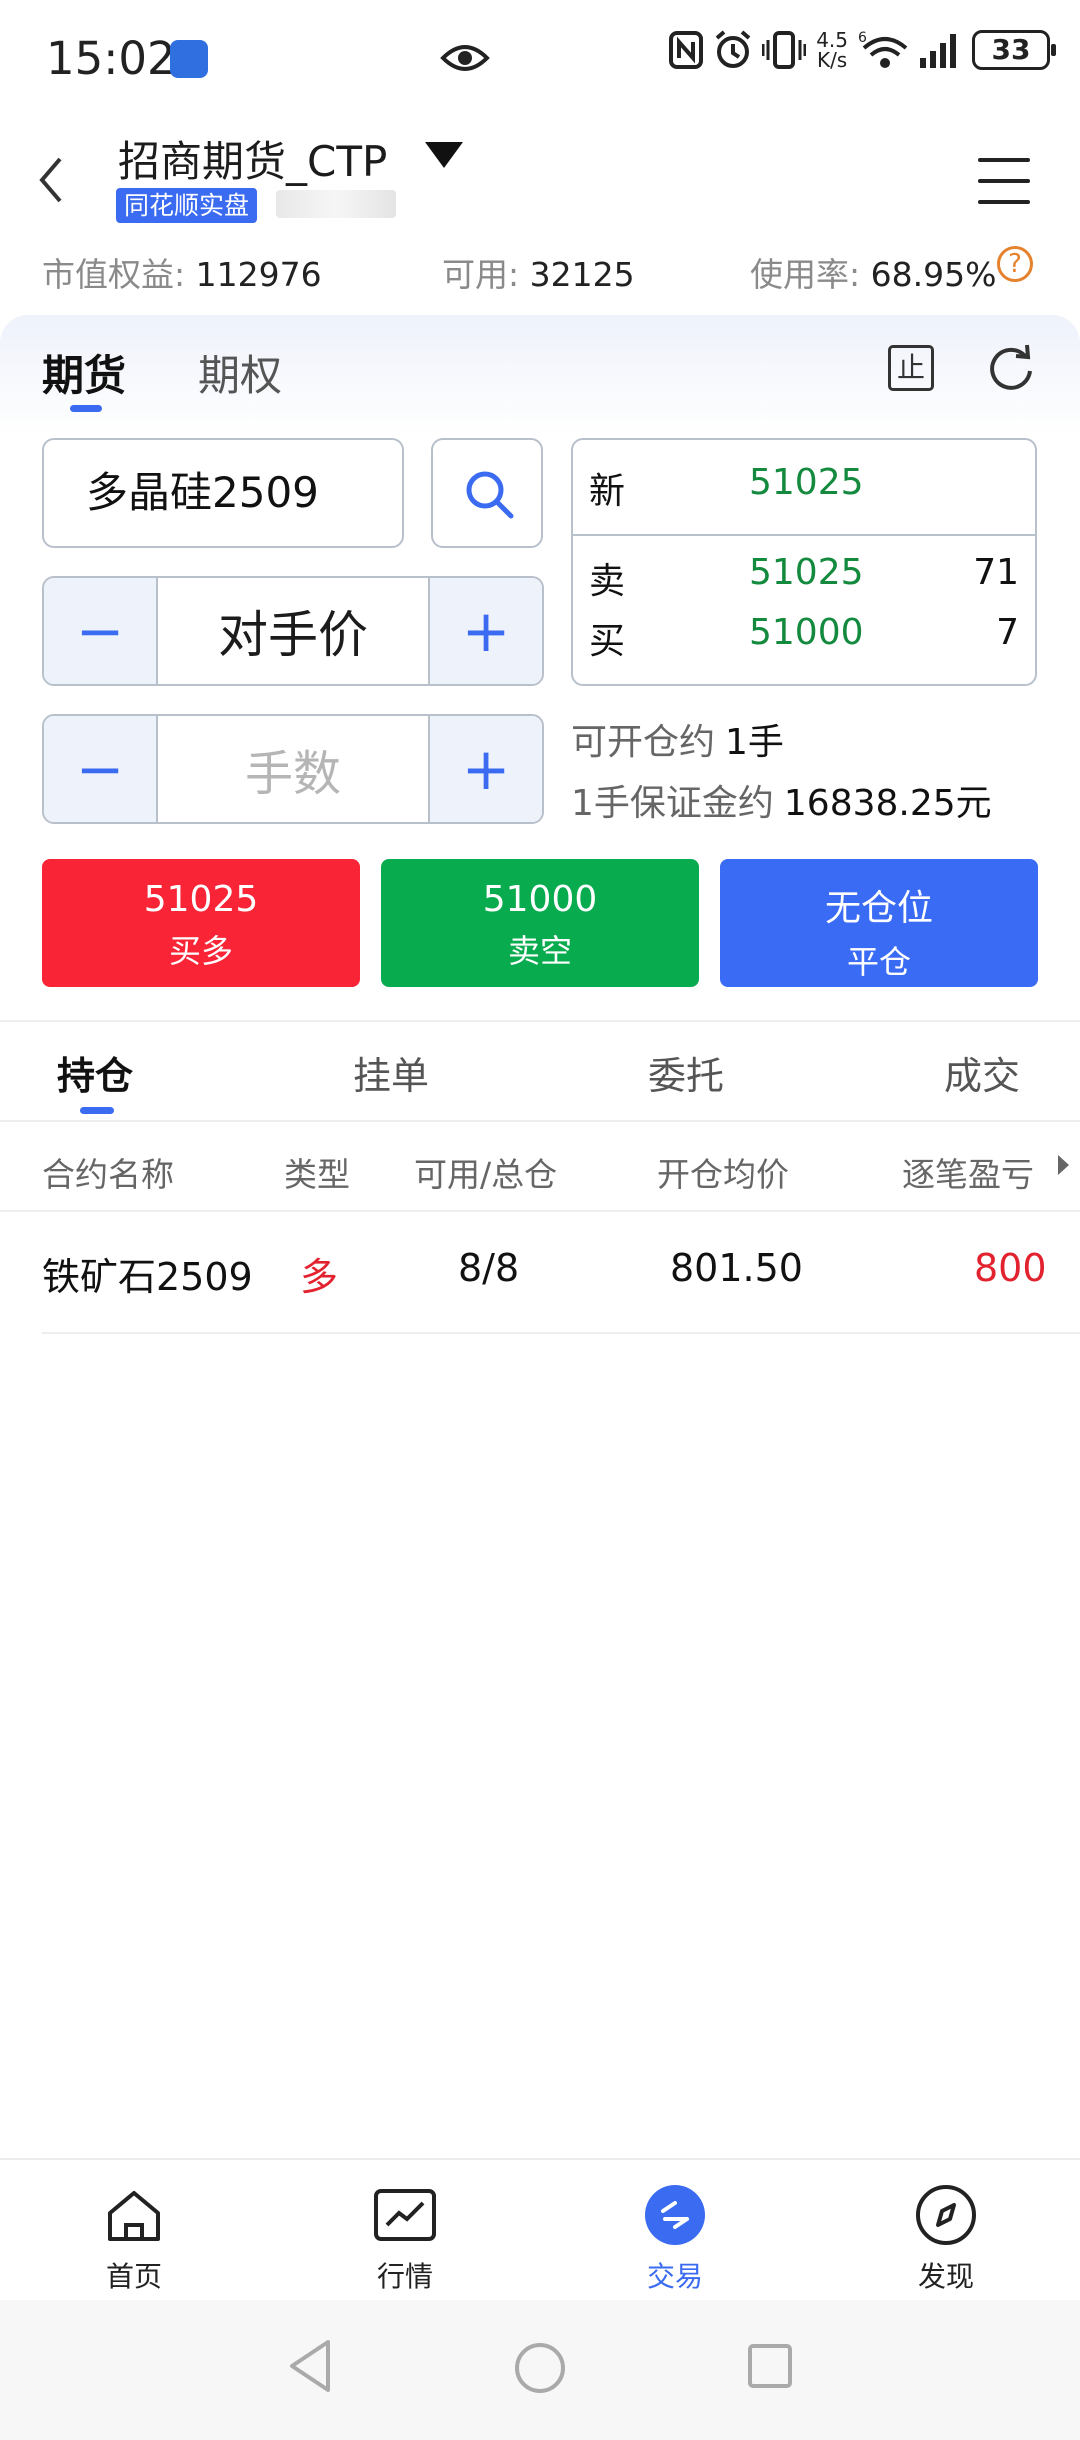  What do you see at coordinates (1004, 189) in the screenshot?
I see `menu-icon` at bounding box center [1004, 189].